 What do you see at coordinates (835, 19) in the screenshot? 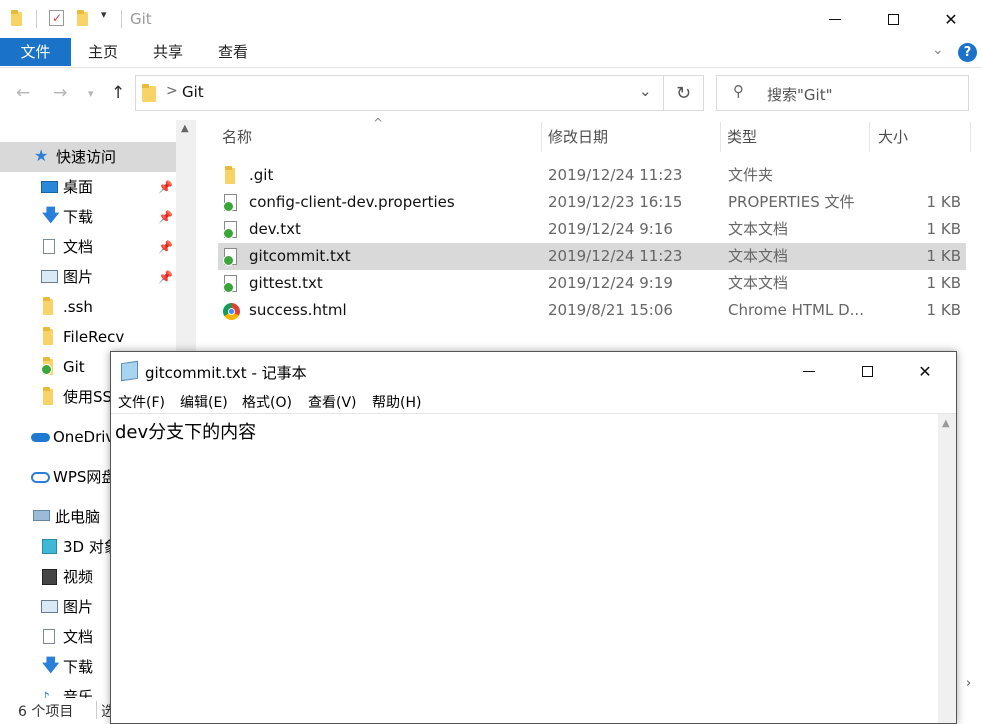
I see `minimize-button` at bounding box center [835, 19].